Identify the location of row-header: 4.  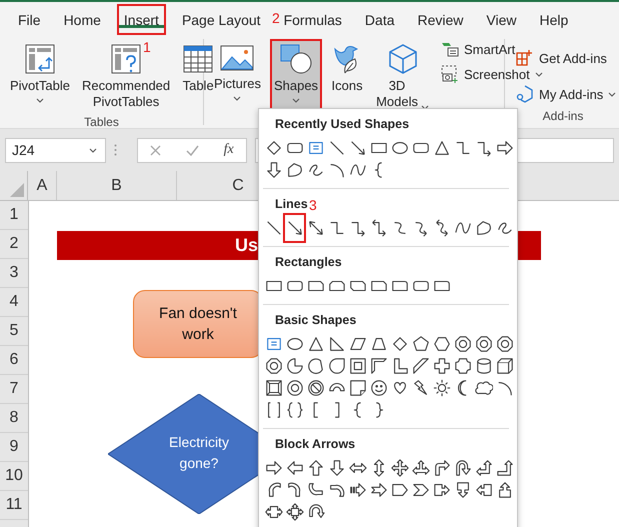
(14, 302).